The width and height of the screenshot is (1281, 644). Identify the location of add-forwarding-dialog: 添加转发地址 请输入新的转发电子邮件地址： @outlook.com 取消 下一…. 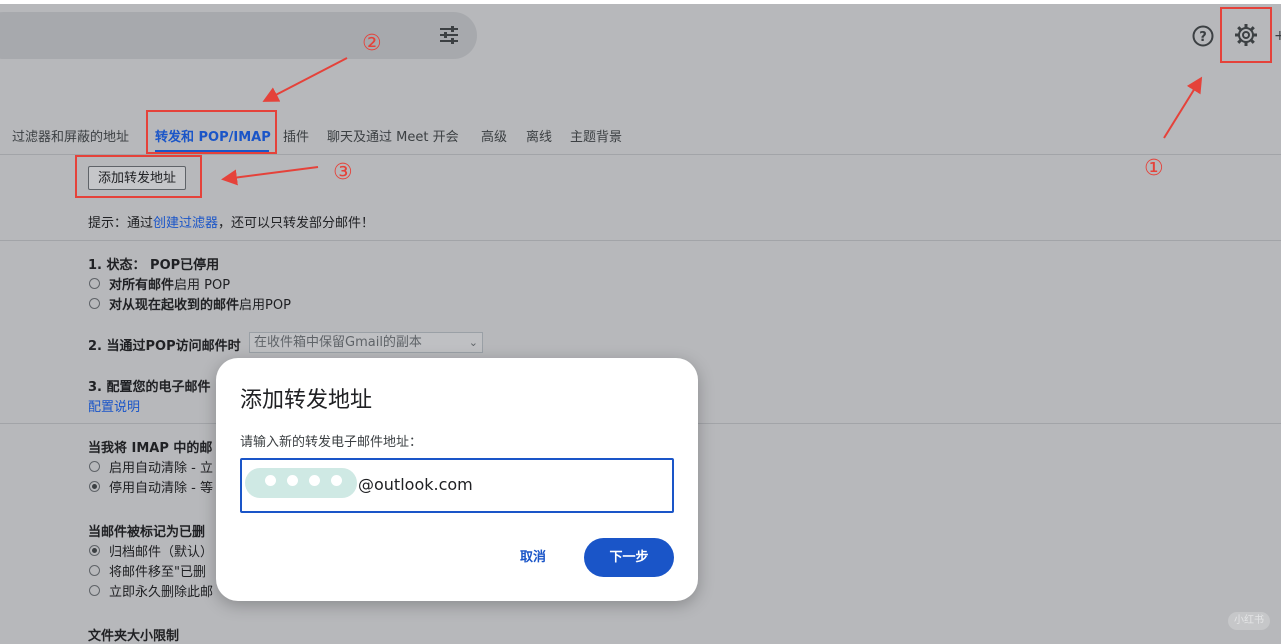
(457, 479).